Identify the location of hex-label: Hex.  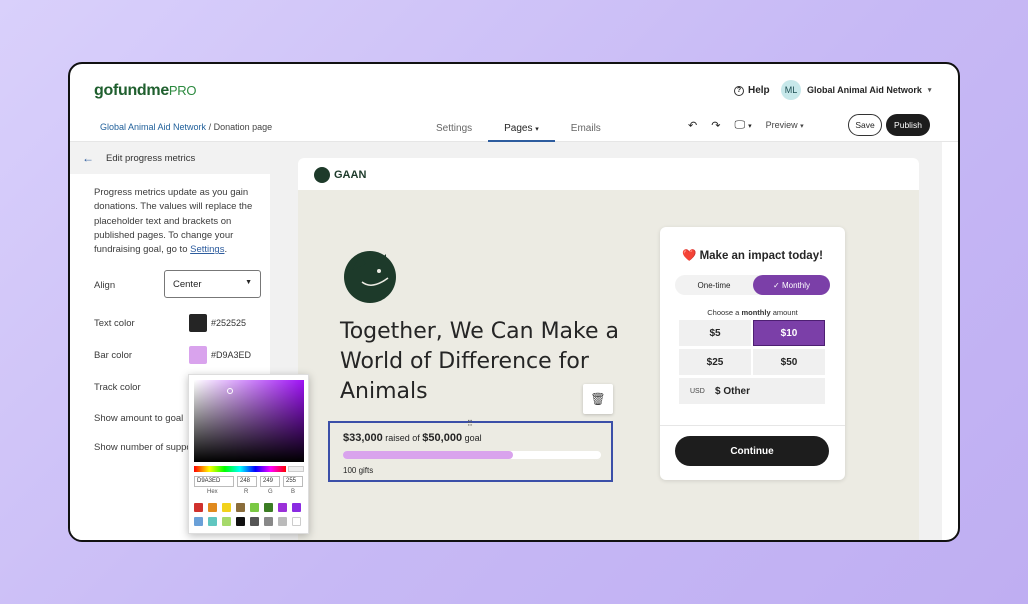
(212, 492).